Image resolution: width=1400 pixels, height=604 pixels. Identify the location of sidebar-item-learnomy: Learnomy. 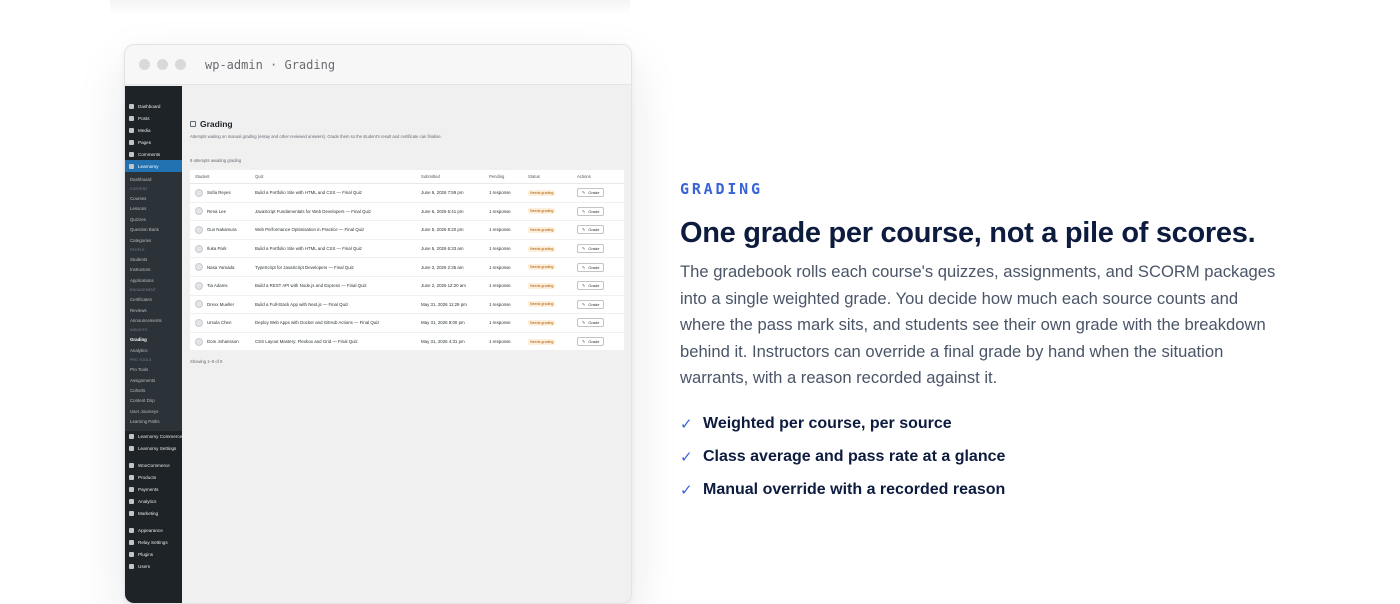
(153, 166).